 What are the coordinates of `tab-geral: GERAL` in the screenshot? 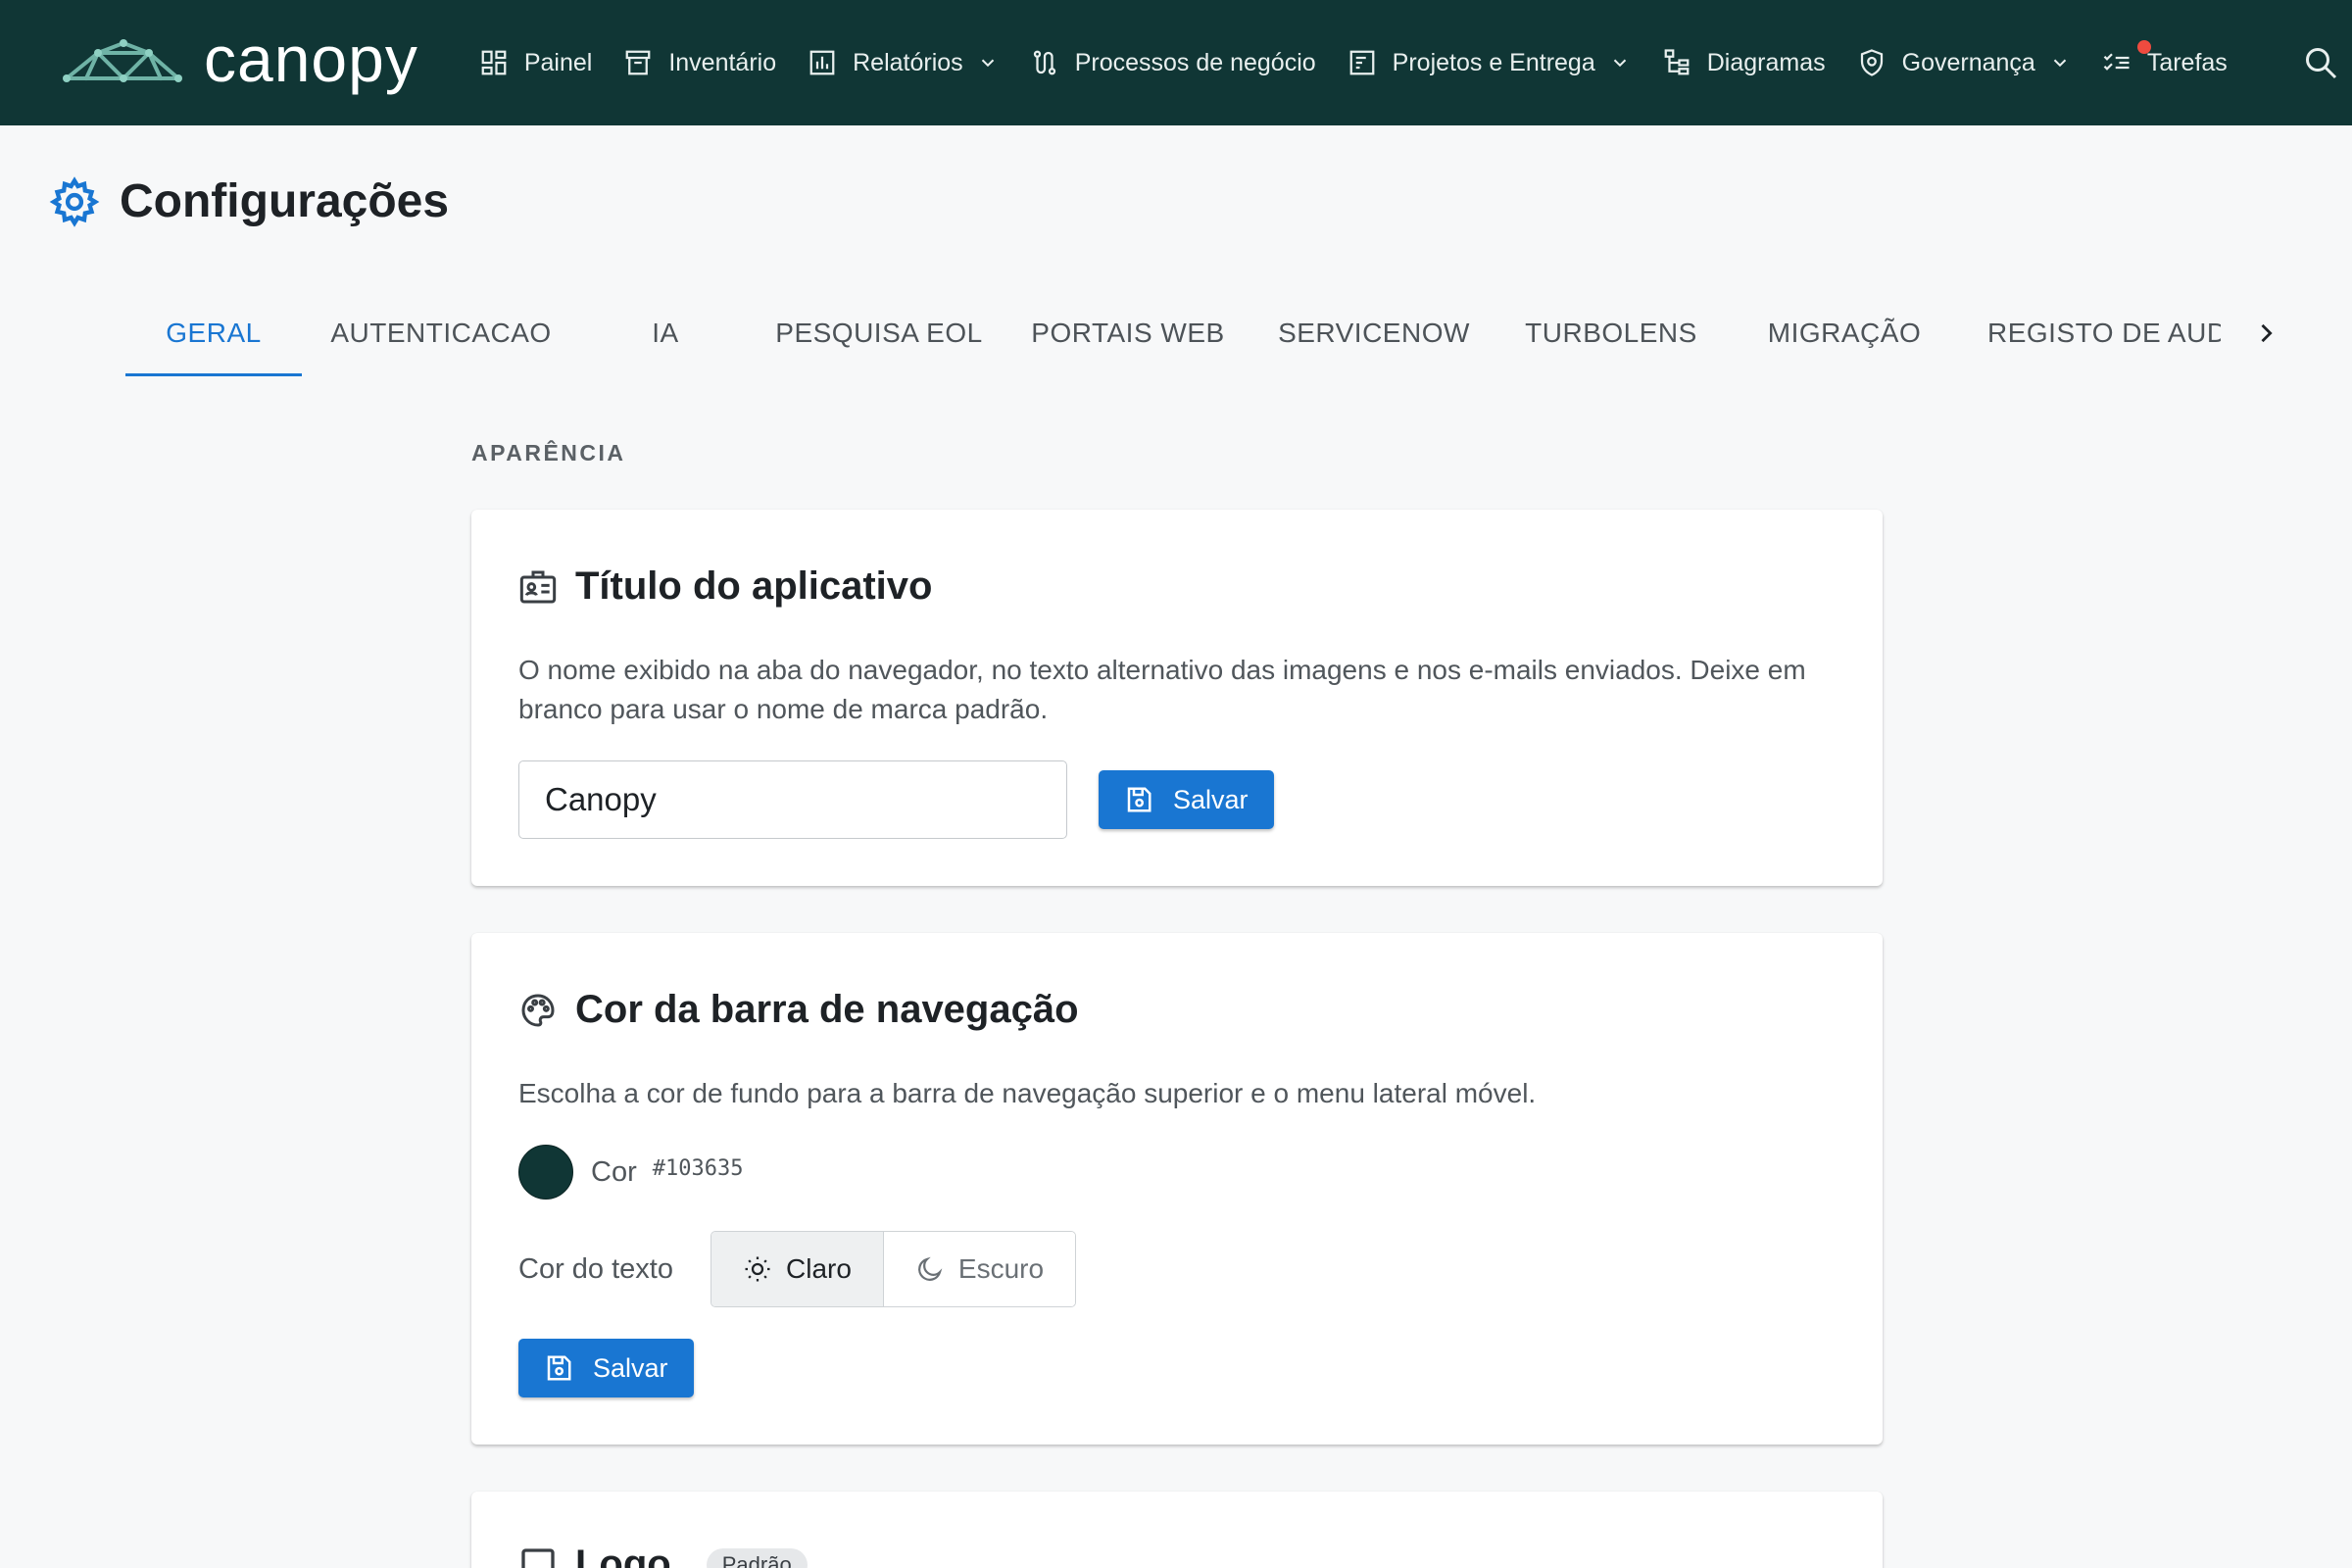 It's located at (213, 333).